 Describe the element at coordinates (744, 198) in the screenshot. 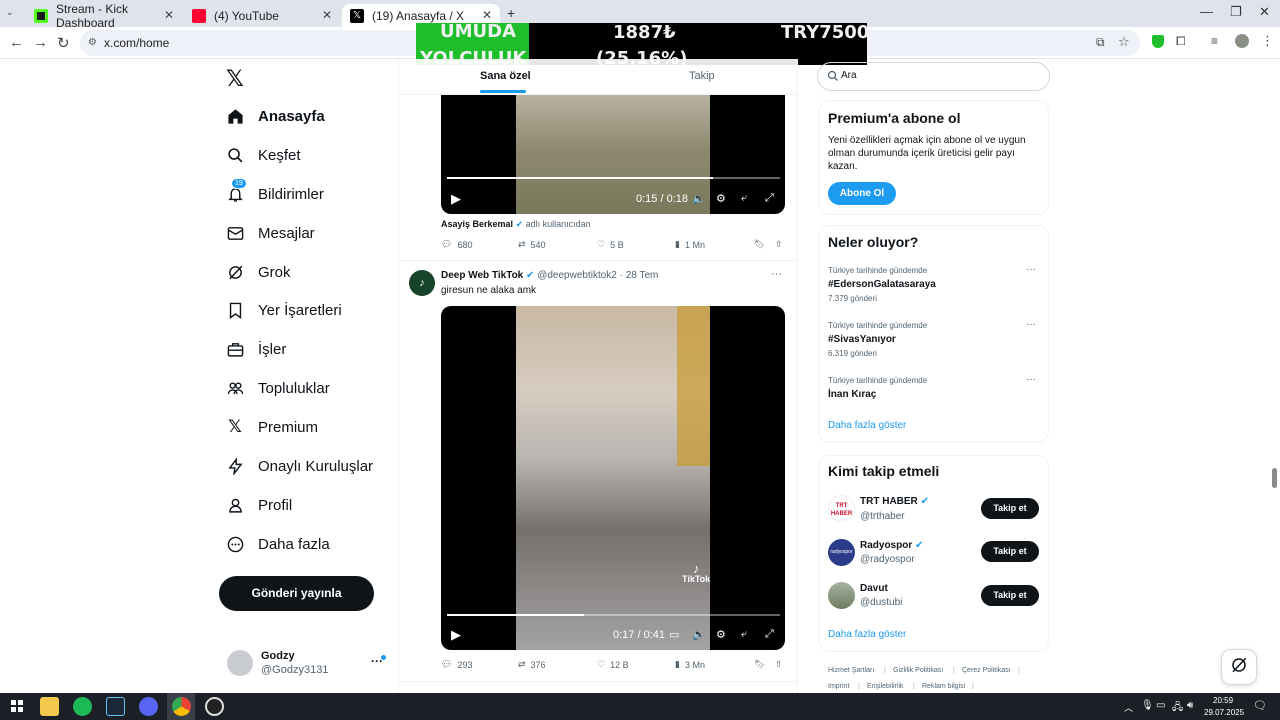

I see `pip-icon: ⤶` at that location.